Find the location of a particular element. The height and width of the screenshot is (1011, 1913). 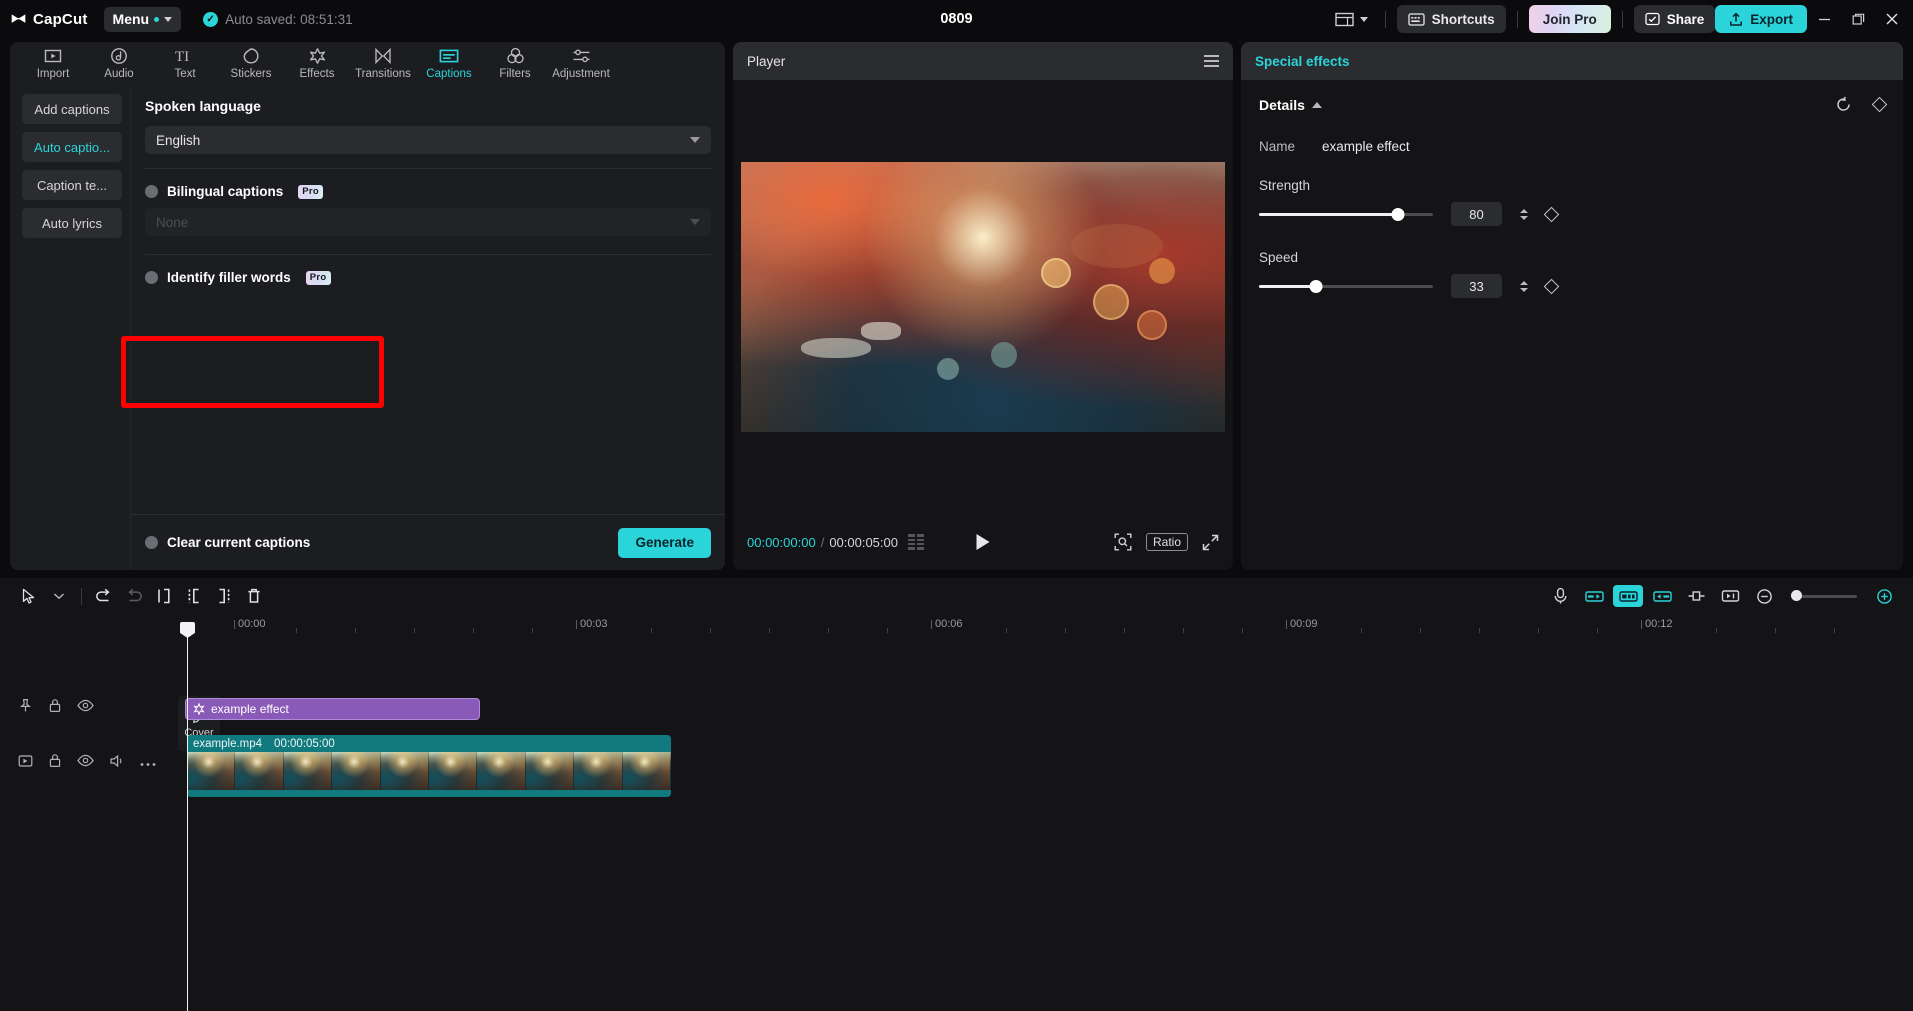

strength-slider is located at coordinates (1346, 214).